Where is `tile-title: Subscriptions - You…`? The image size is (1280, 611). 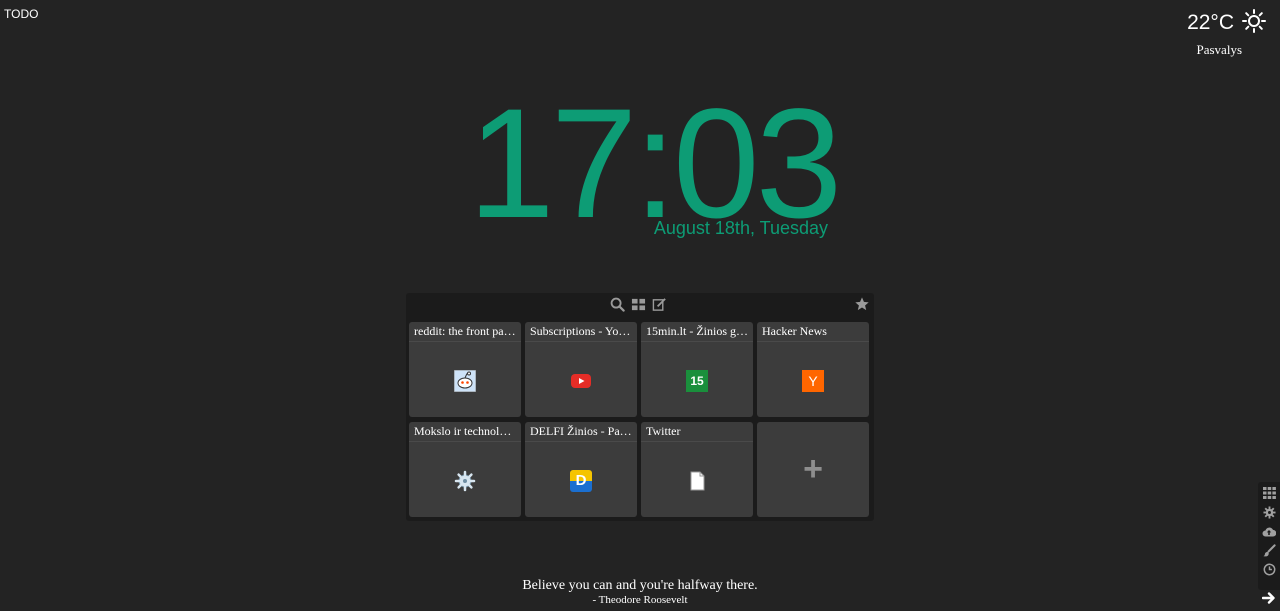
tile-title: Subscriptions - You… is located at coordinates (581, 332).